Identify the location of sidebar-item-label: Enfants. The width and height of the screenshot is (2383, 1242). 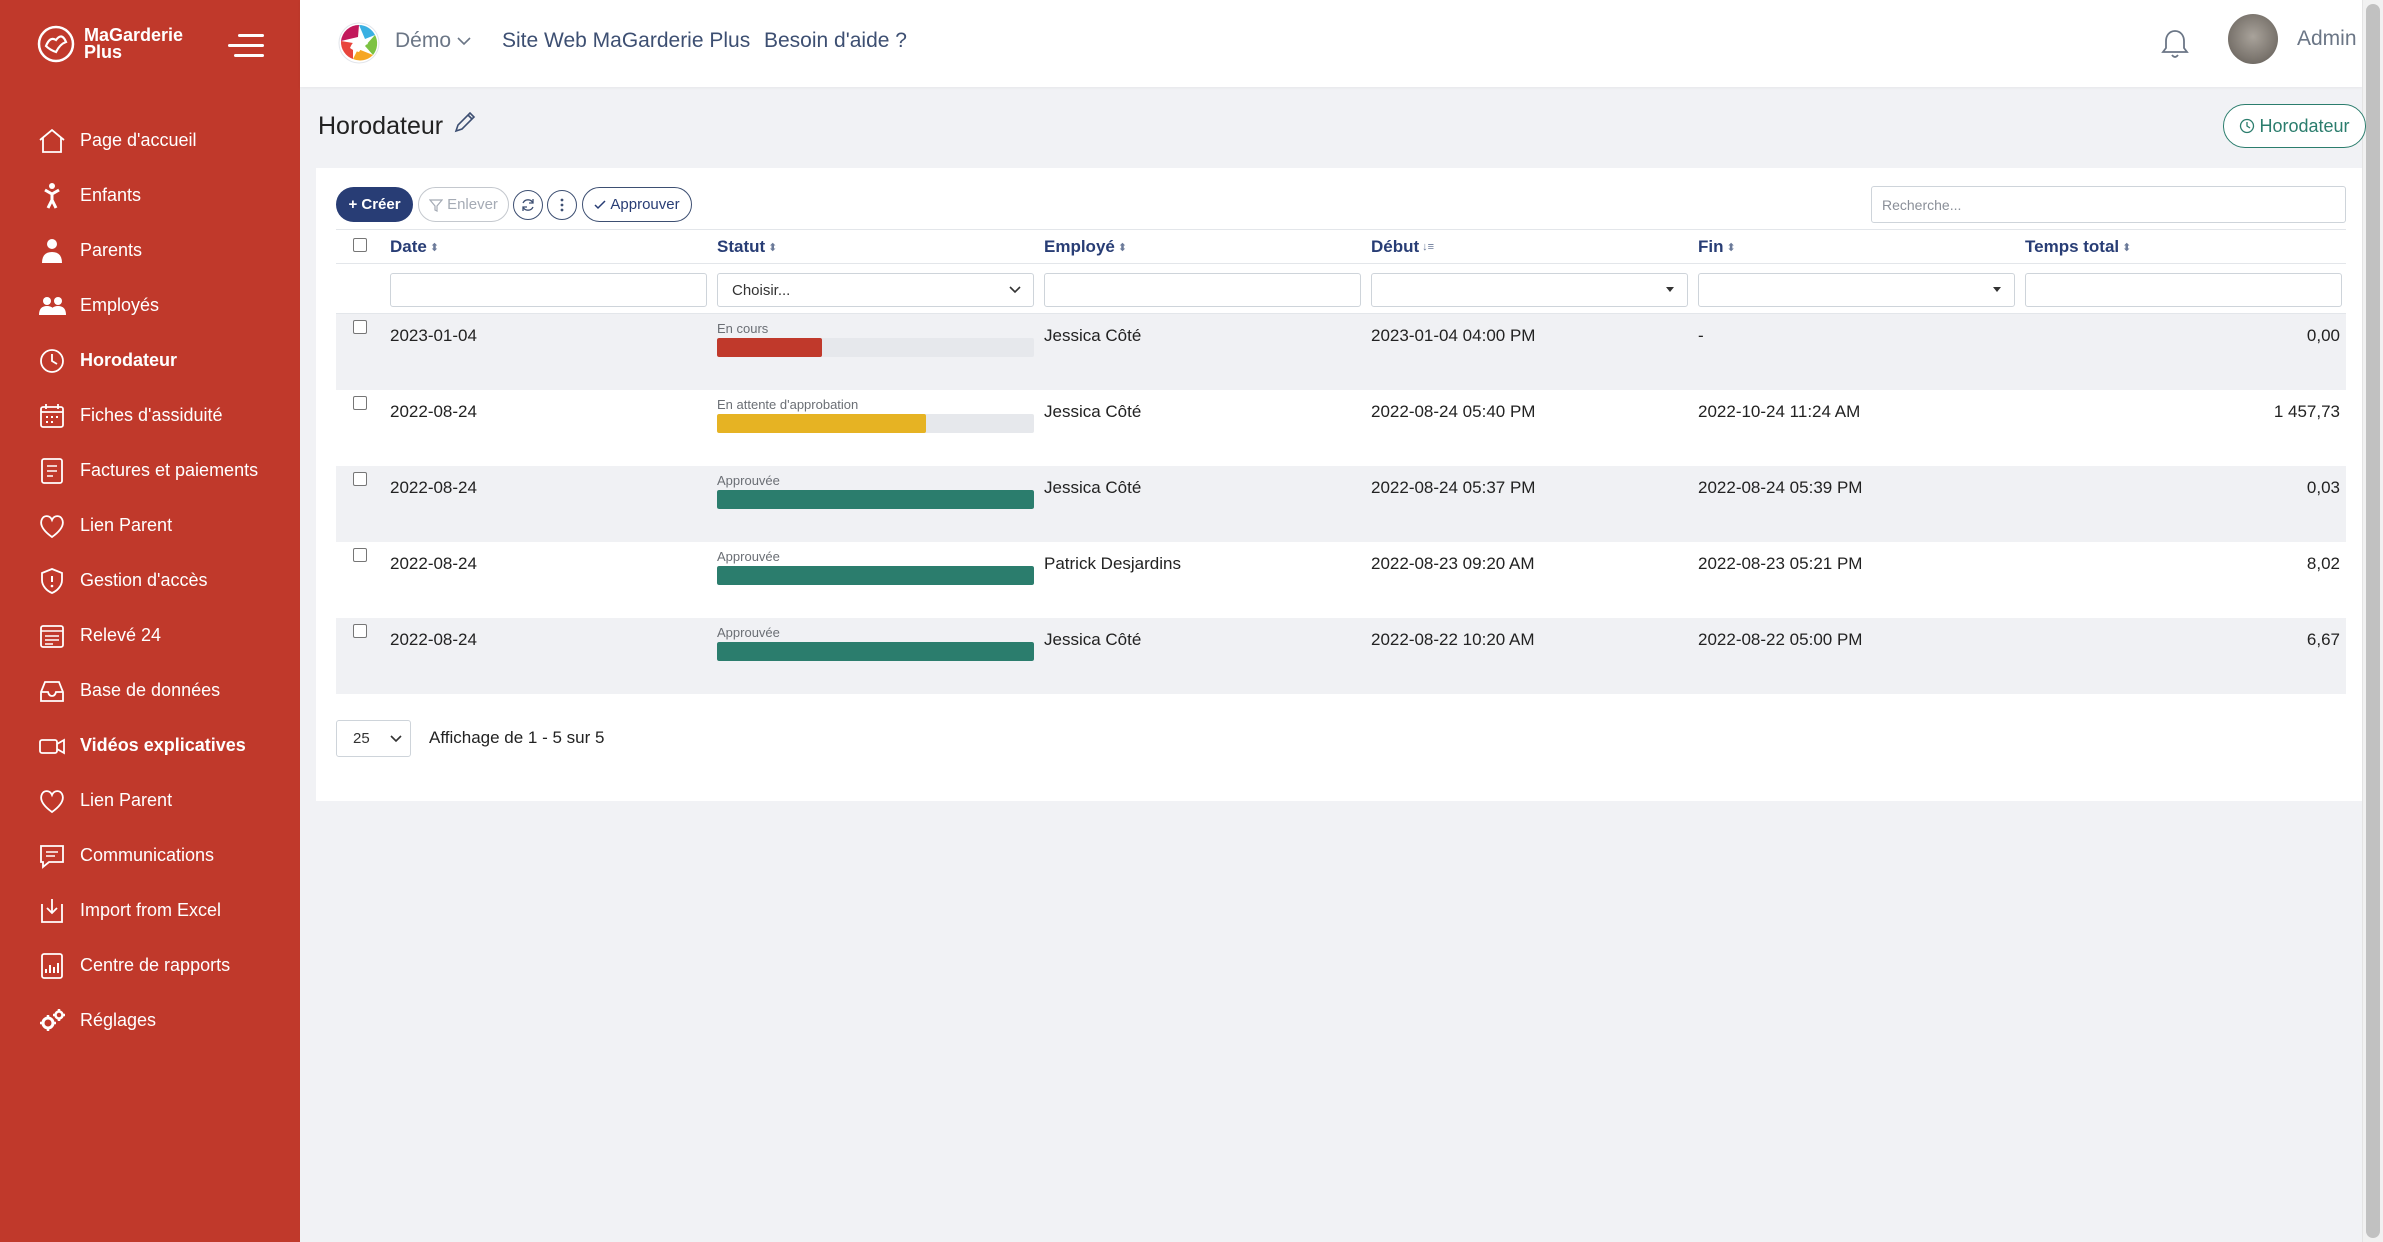
(111, 195).